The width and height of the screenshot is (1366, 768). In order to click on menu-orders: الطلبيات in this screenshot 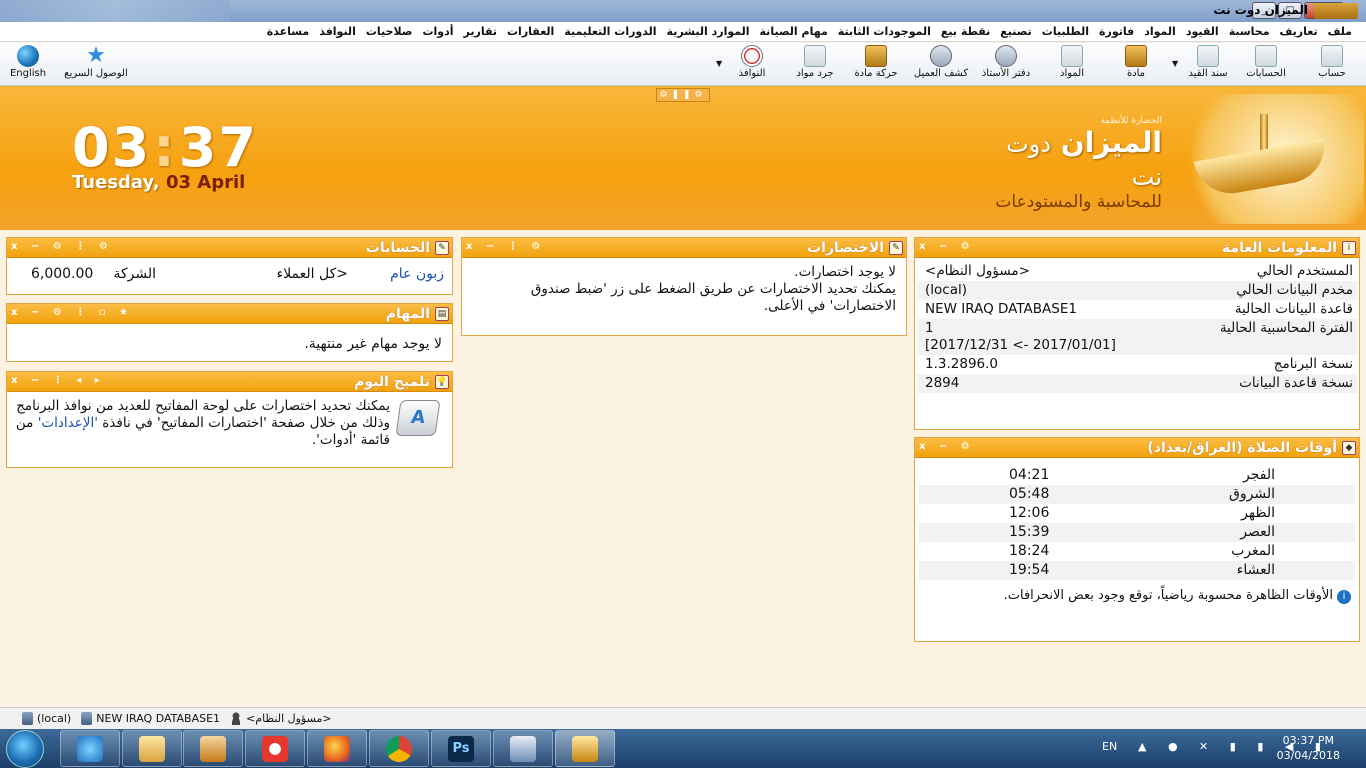, I will do `click(1065, 31)`.